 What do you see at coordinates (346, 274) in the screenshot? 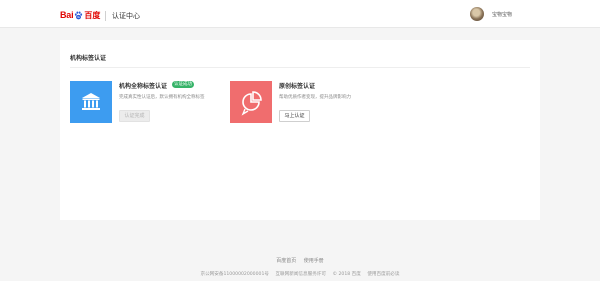
I see `footer-copyright: © 2018 百度` at bounding box center [346, 274].